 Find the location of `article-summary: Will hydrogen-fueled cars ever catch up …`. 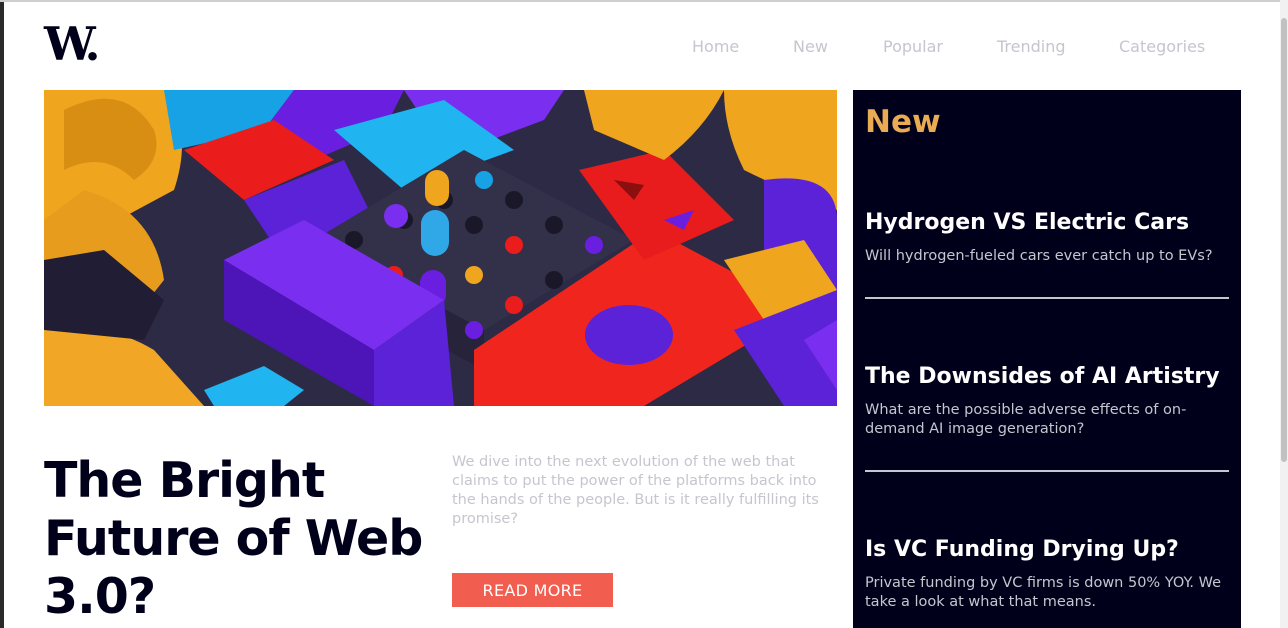

article-summary: Will hydrogen-fueled cars ever catch up … is located at coordinates (1039, 256).